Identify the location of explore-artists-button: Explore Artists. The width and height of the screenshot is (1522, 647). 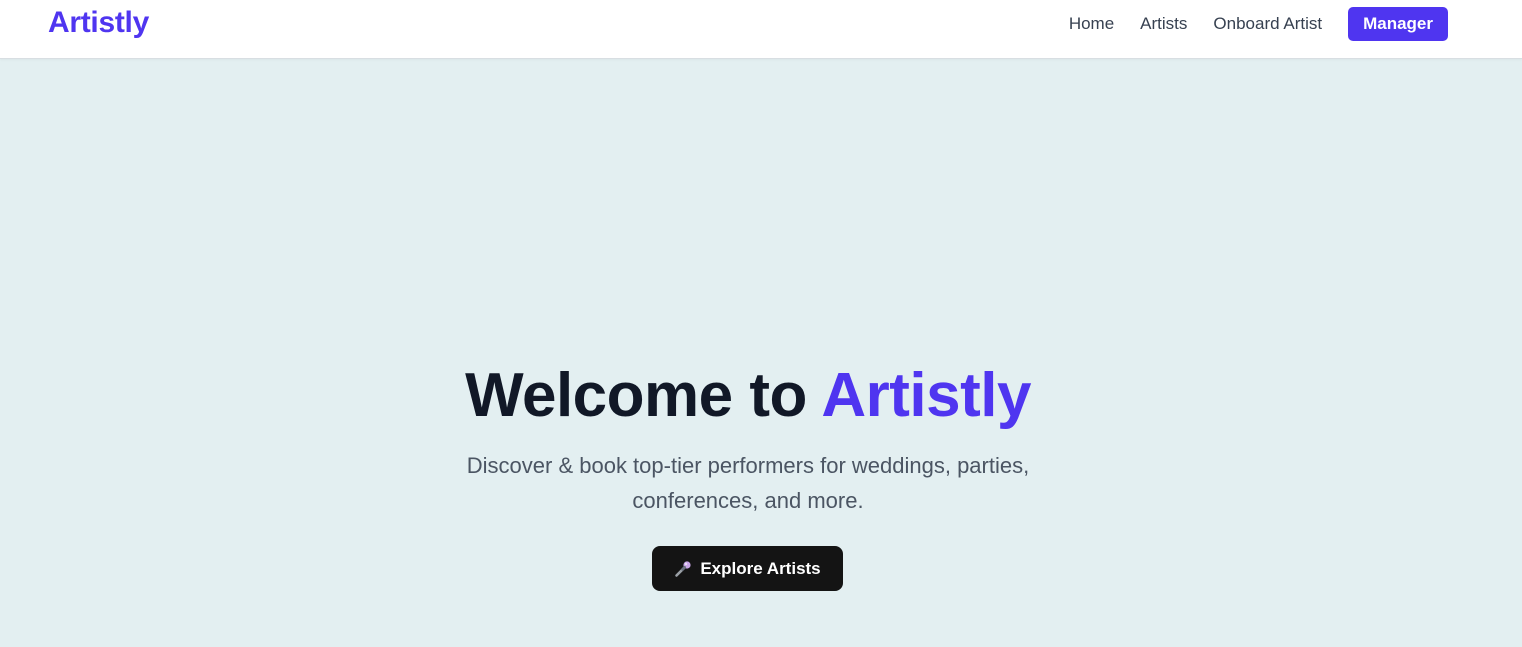
(747, 568).